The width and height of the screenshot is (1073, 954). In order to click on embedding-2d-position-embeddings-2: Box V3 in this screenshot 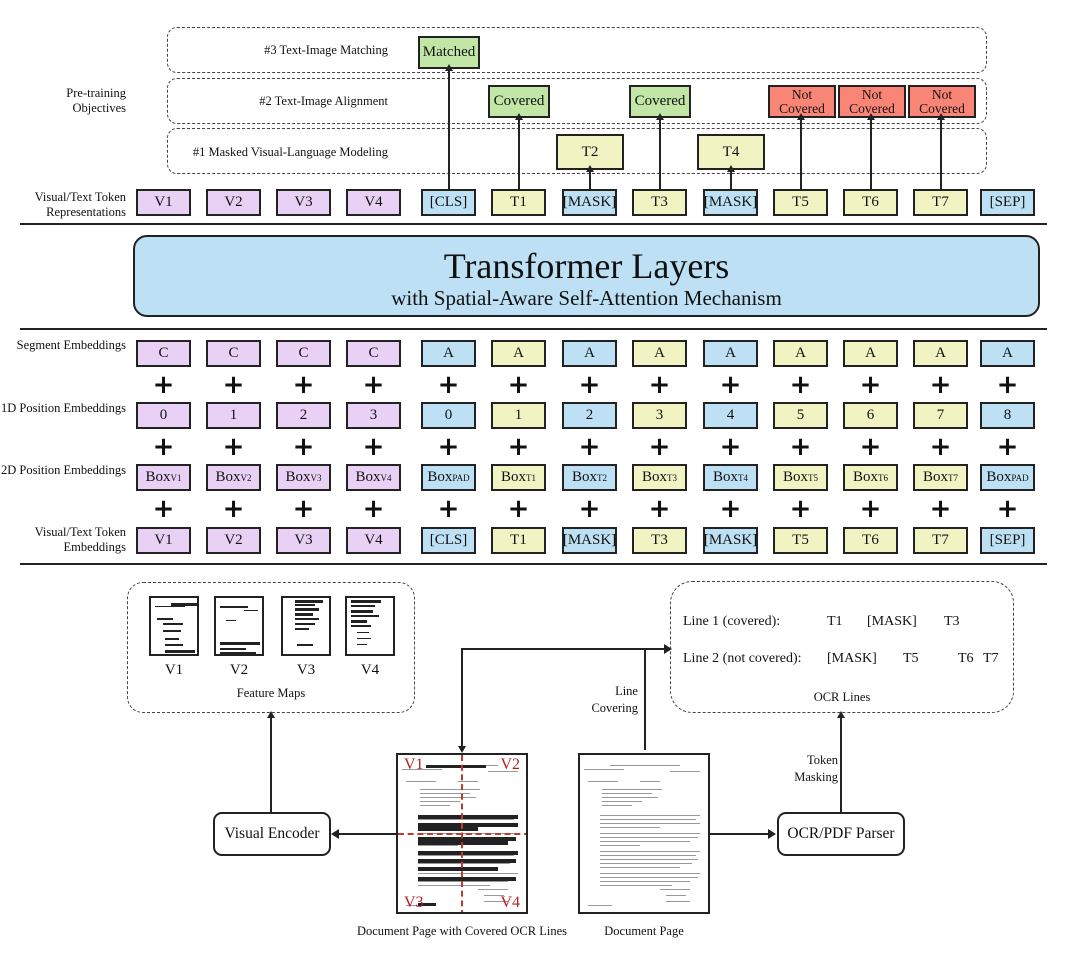, I will do `click(303, 477)`.